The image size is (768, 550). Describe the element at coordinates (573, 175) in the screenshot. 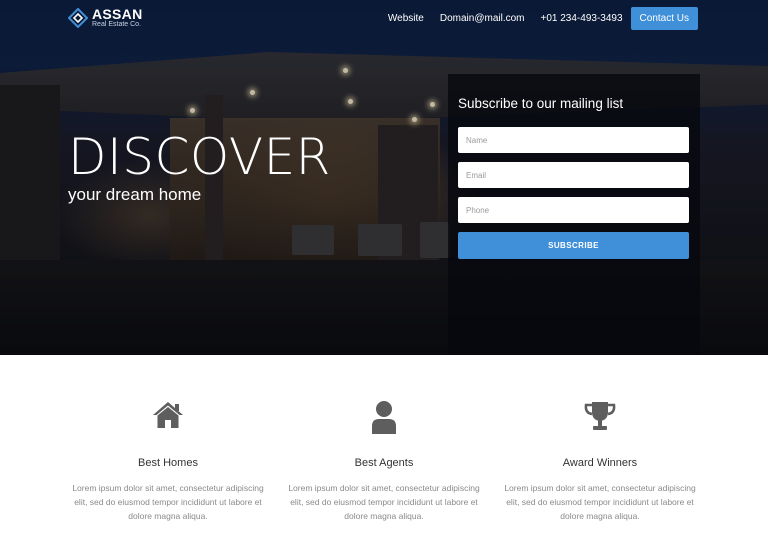

I see `email-input` at that location.